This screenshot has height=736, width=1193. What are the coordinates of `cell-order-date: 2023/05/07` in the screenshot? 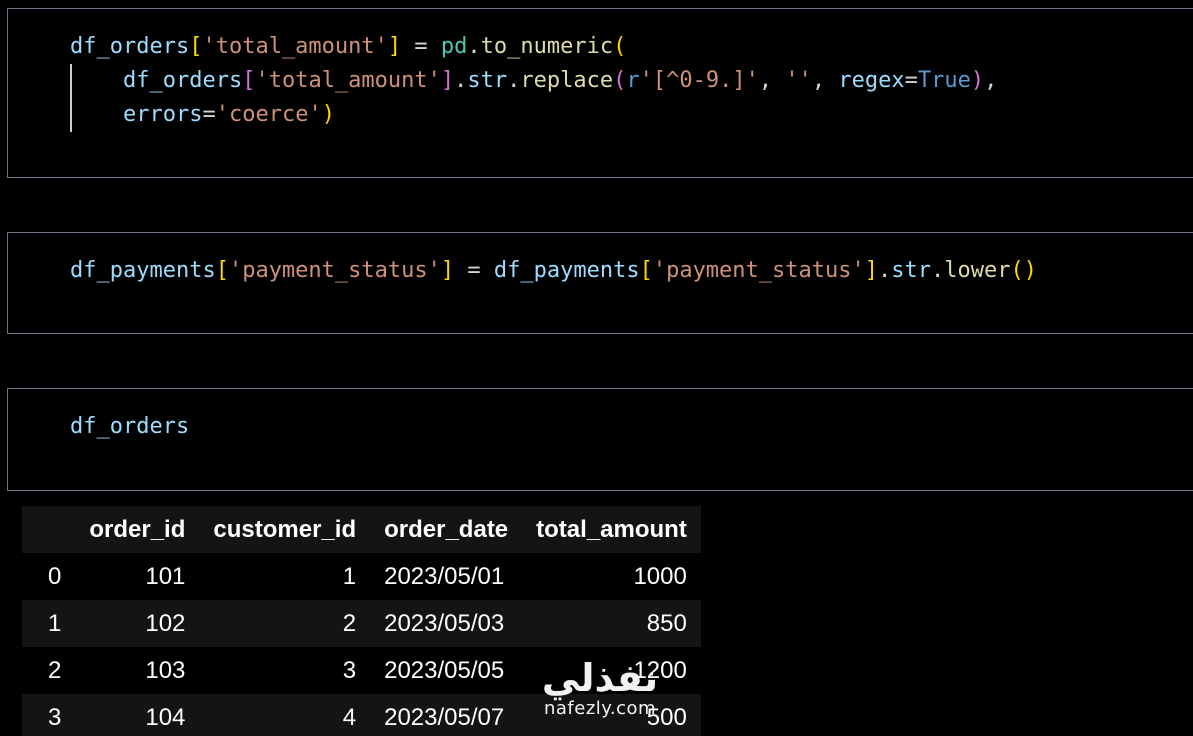 It's located at (444, 717).